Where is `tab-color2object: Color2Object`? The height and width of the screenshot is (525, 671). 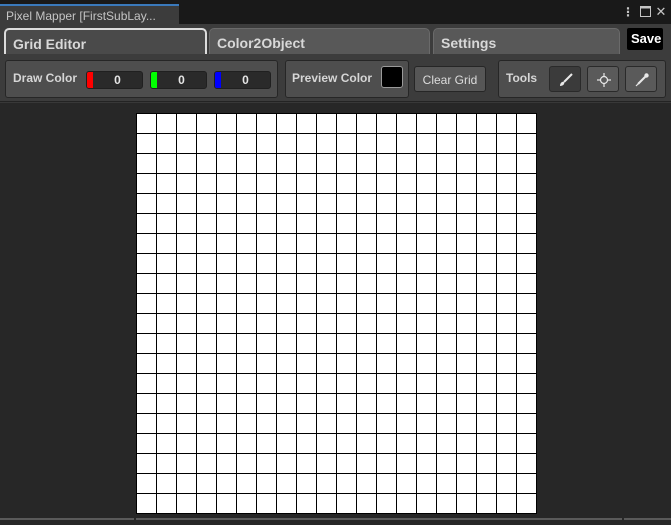 tab-color2object: Color2Object is located at coordinates (319, 41).